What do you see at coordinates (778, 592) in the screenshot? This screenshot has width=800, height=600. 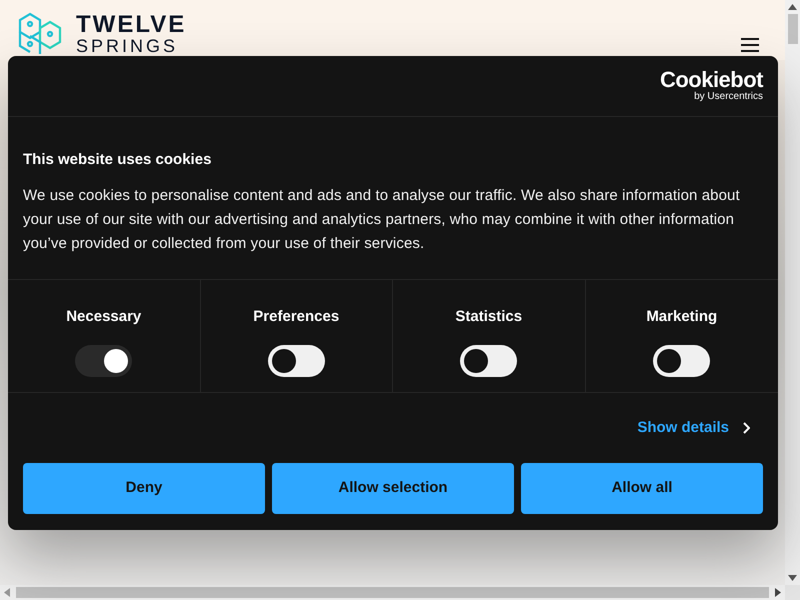 I see `scroll-right-icon` at bounding box center [778, 592].